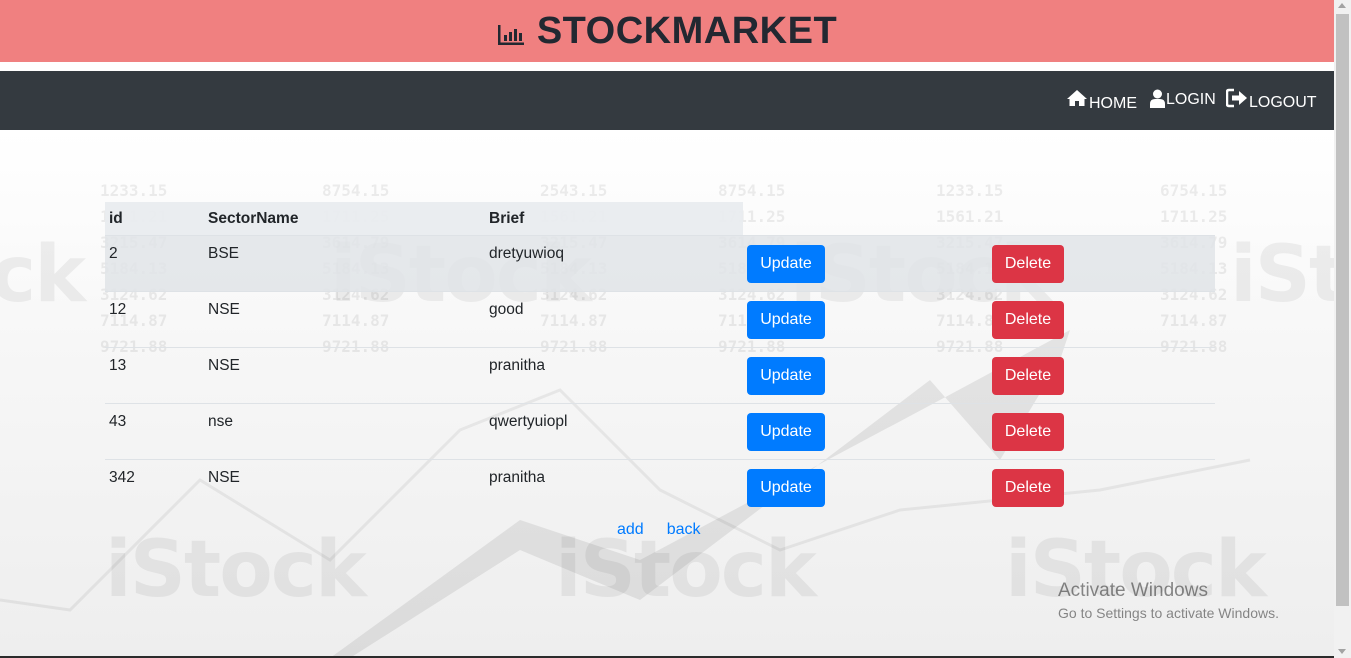 This screenshot has width=1351, height=658. Describe the element at coordinates (684, 529) in the screenshot. I see `back-link: back` at that location.